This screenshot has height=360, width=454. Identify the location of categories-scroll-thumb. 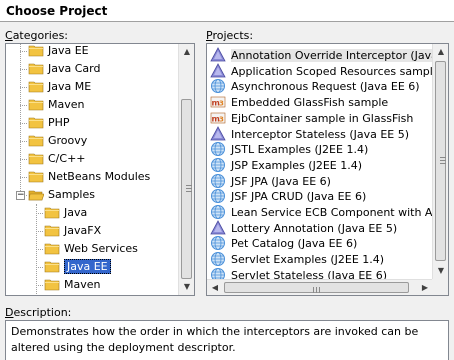
(186, 189).